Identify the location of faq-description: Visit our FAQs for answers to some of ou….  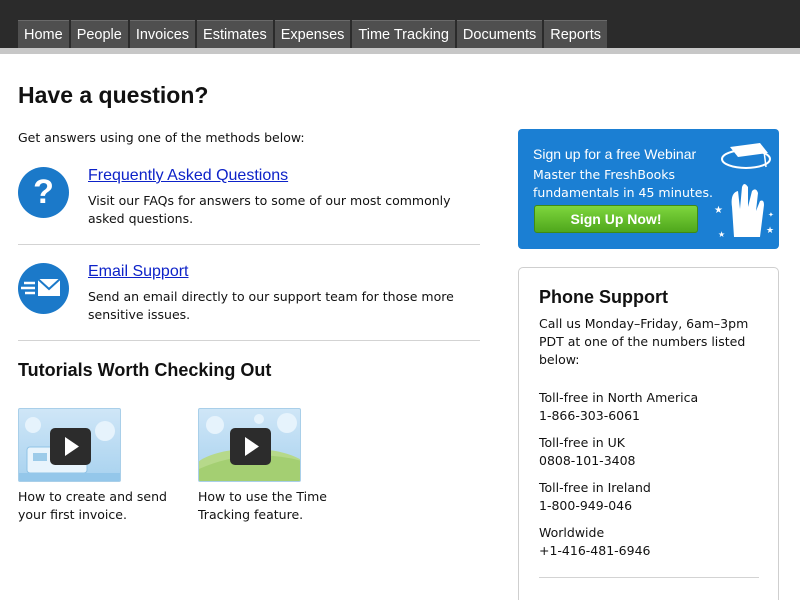
(269, 209).